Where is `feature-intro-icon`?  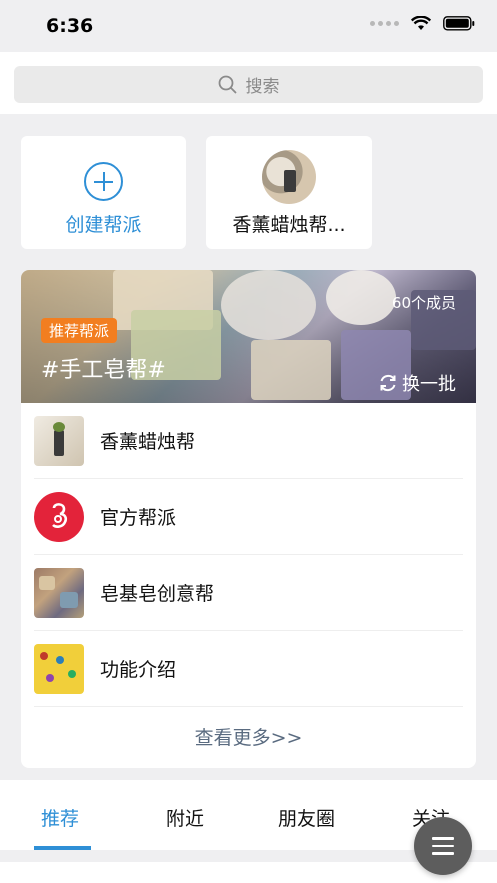
feature-intro-icon is located at coordinates (59, 668).